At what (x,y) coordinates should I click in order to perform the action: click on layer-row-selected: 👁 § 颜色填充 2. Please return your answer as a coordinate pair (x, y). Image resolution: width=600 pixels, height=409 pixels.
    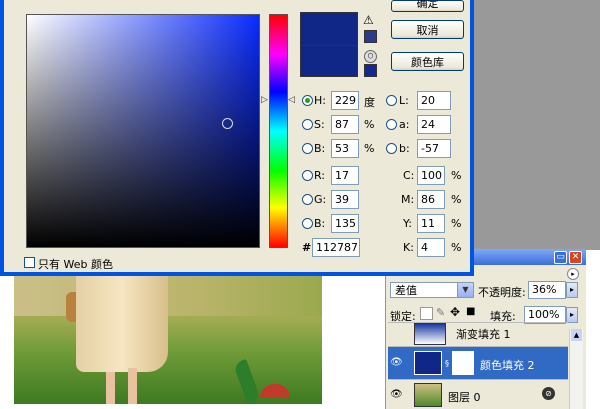
    Looking at the image, I should click on (478, 362).